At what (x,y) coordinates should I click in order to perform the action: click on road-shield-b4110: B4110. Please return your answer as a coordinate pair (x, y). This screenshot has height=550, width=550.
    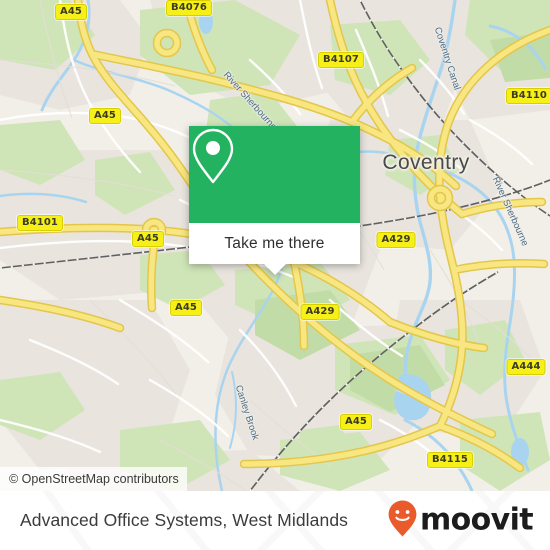
    Looking at the image, I should click on (528, 96).